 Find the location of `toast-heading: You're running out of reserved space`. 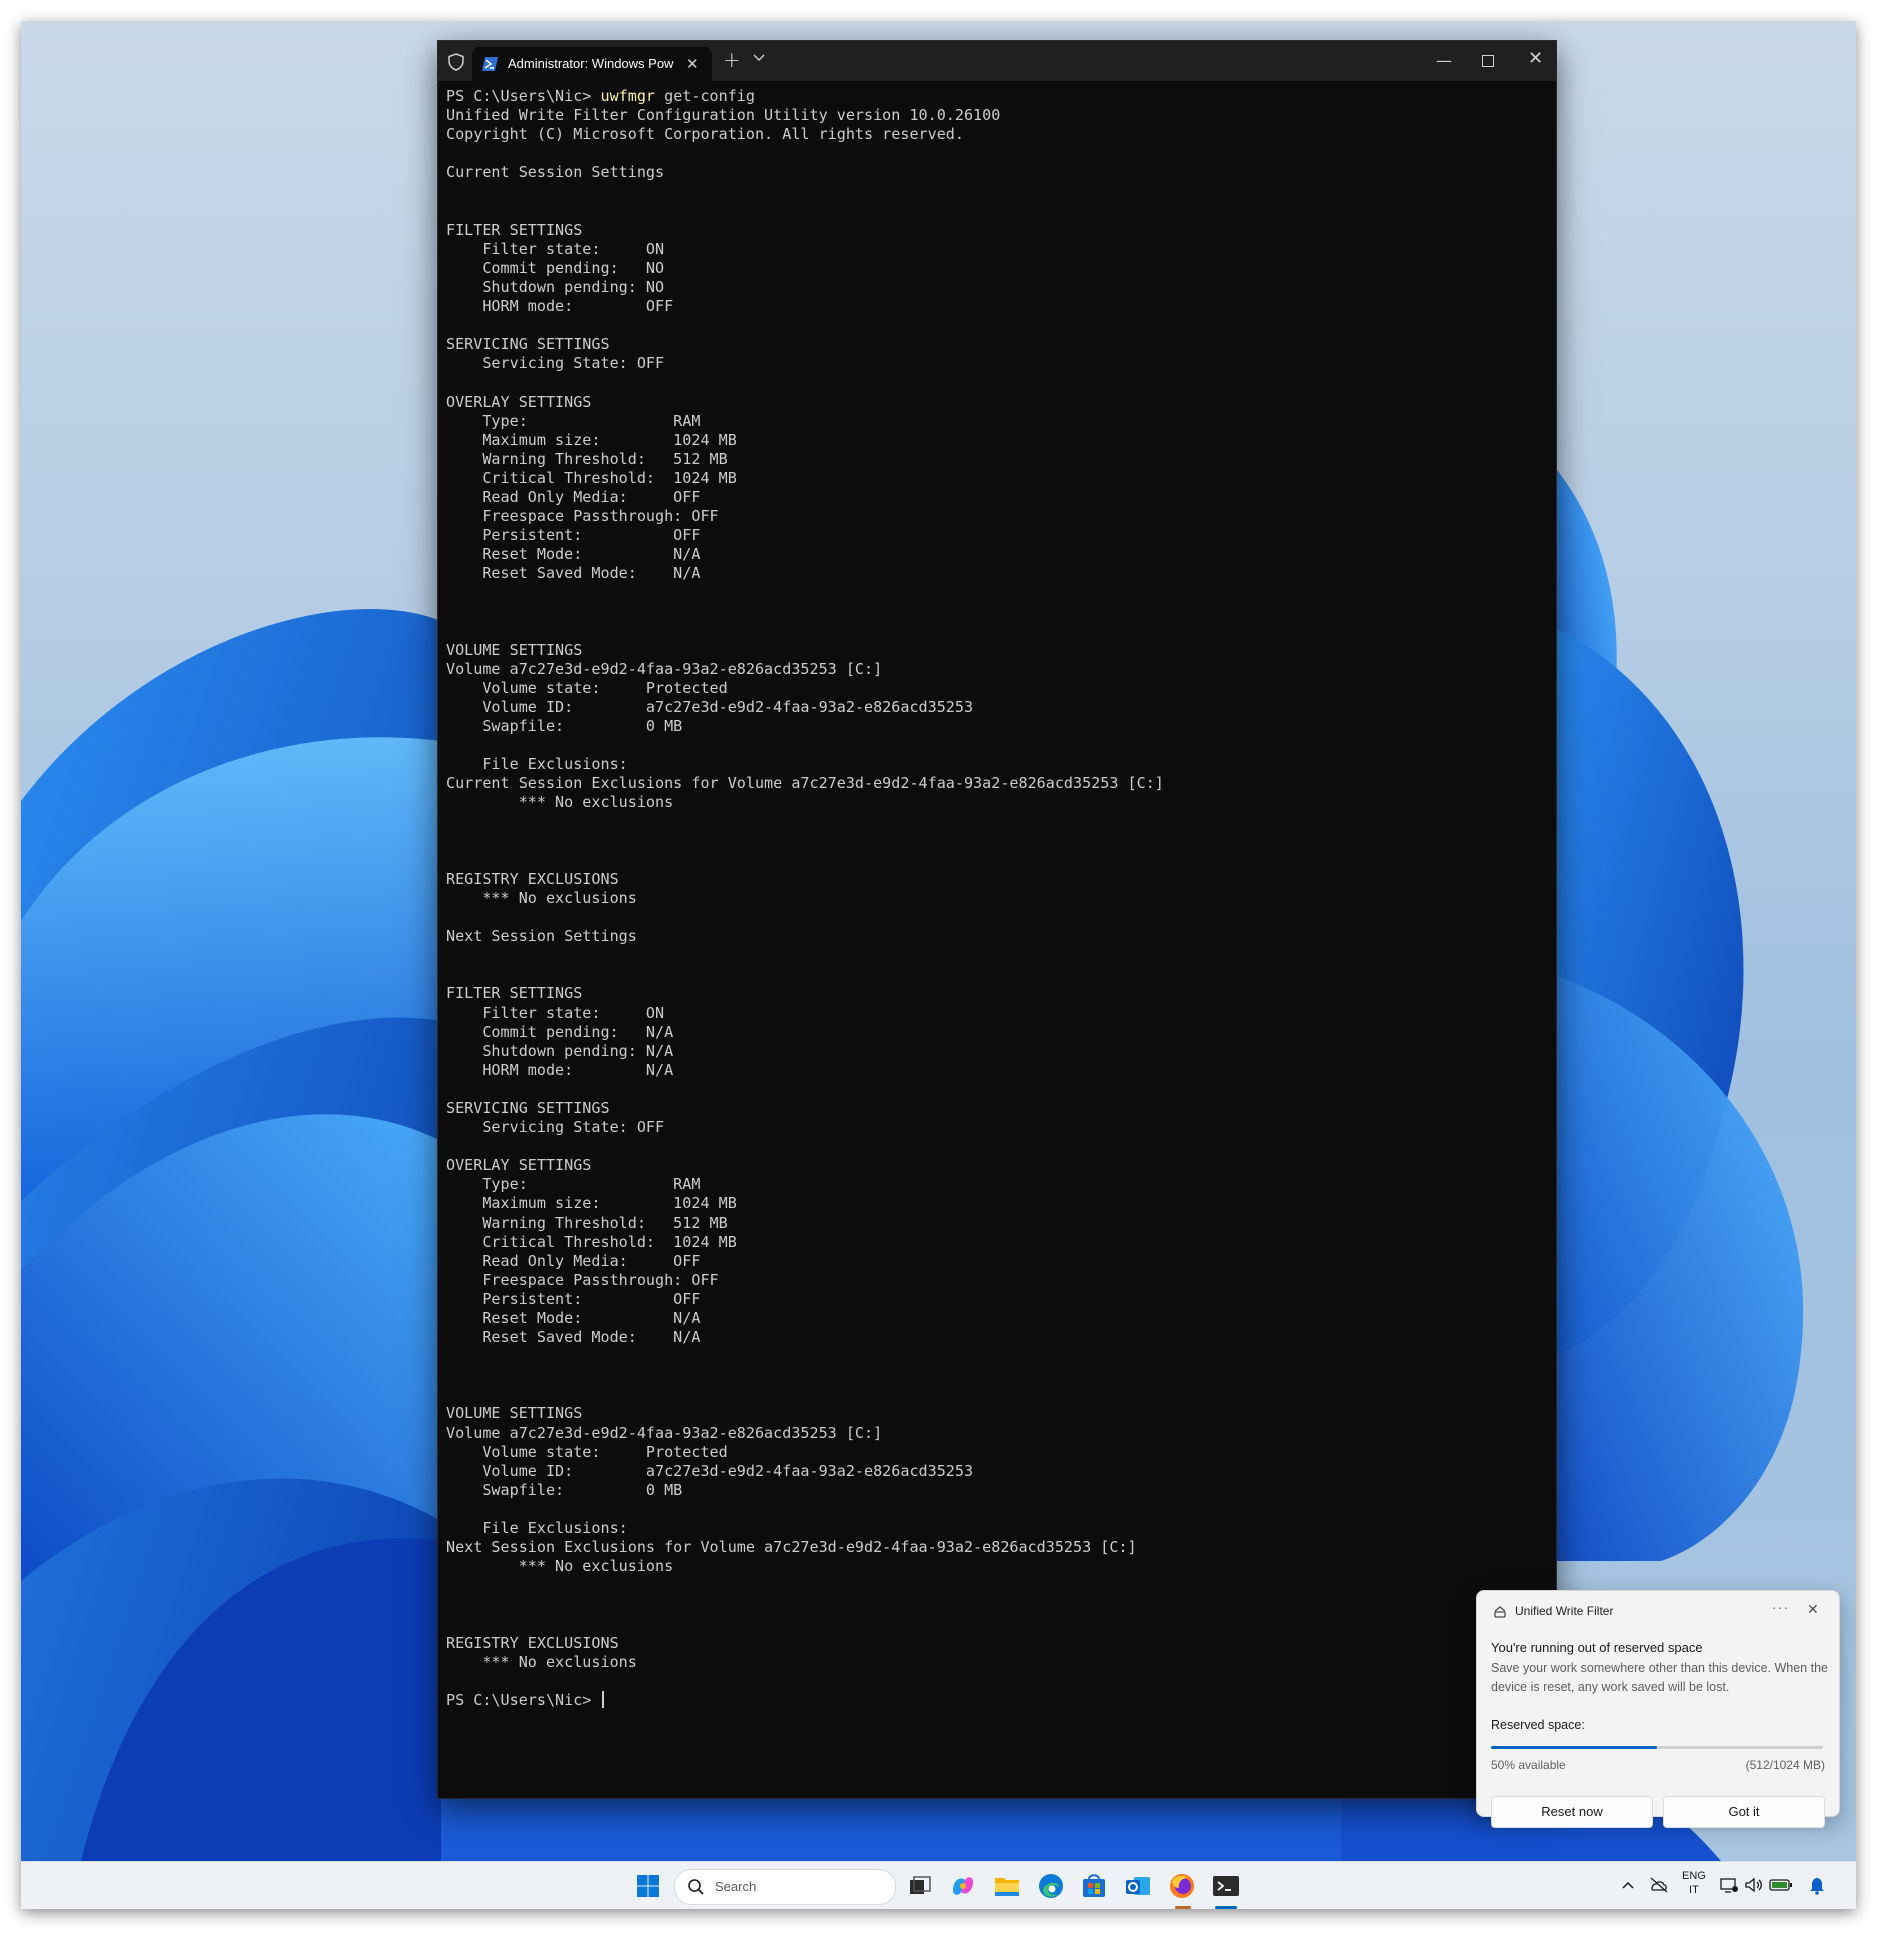

toast-heading: You're running out of reserved space is located at coordinates (1597, 1647).